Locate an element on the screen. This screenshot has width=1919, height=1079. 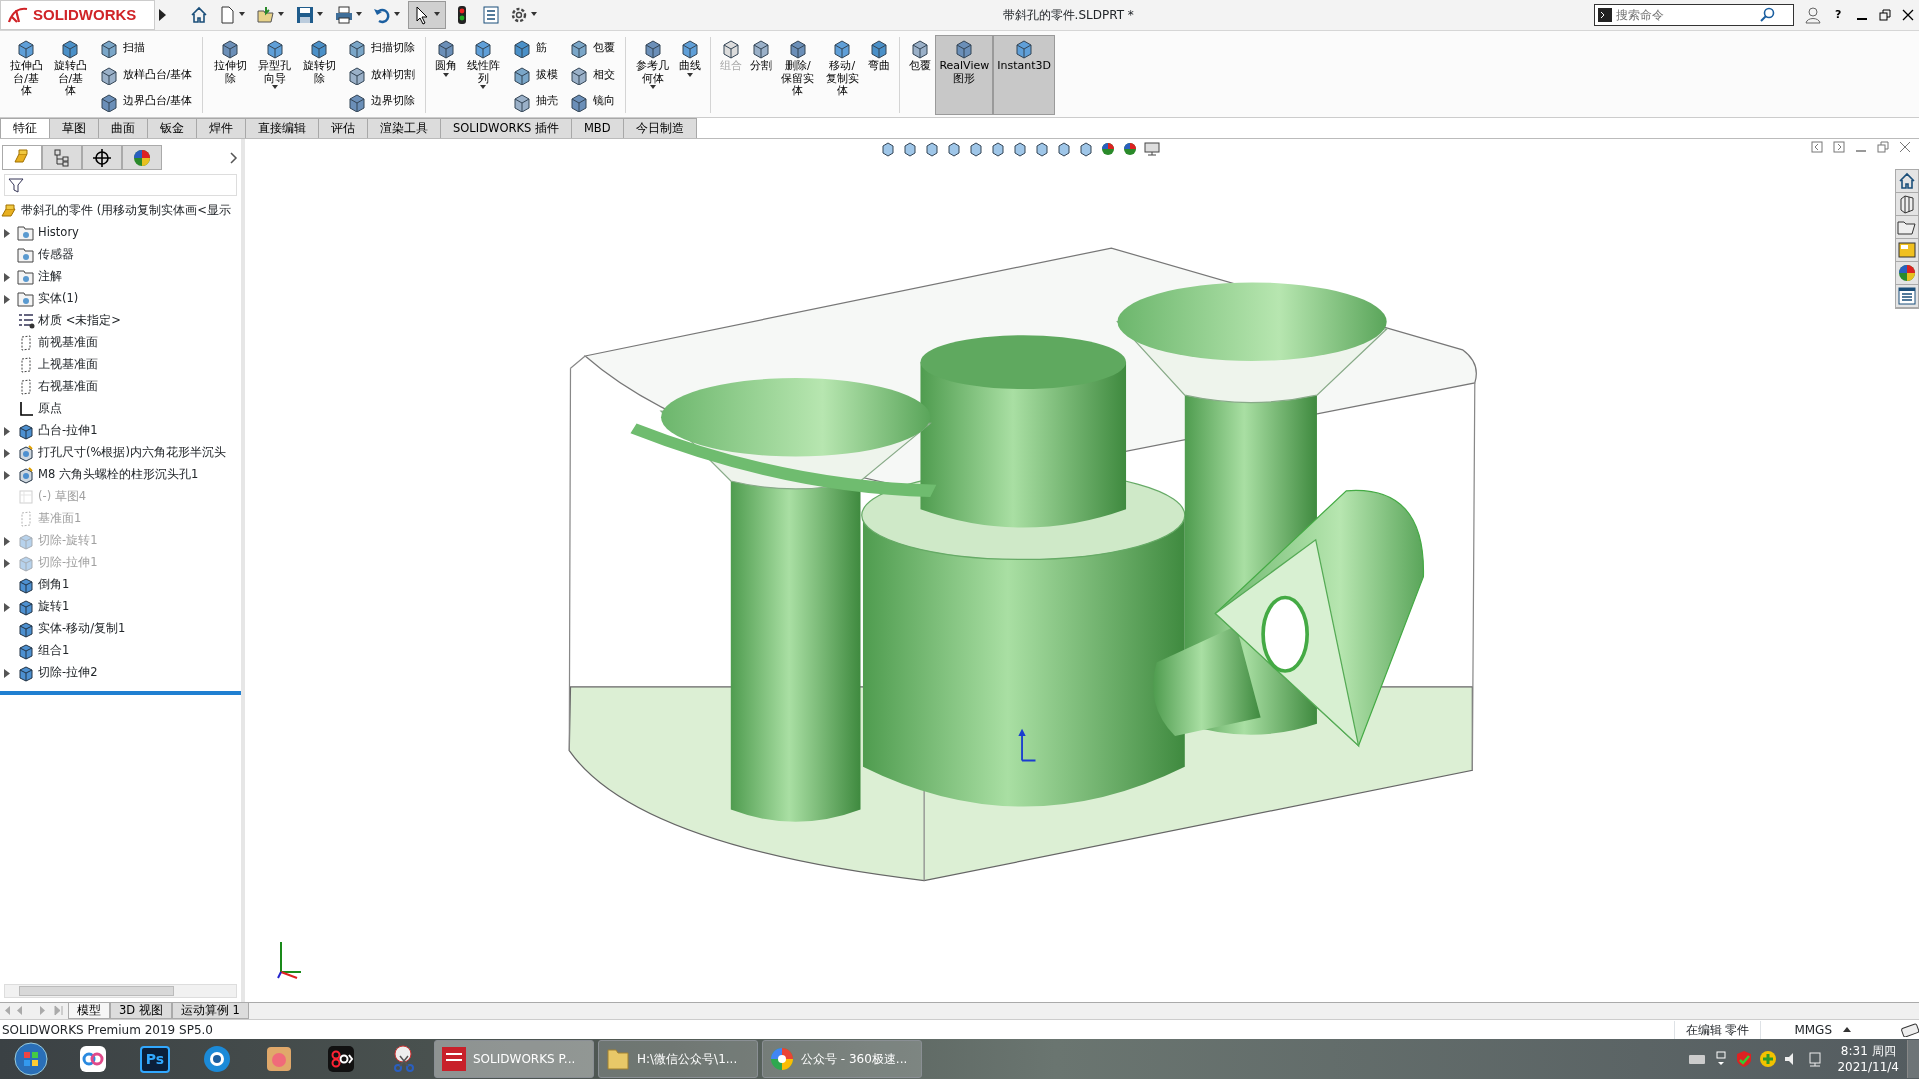
ribbon-button: 旋转凸台/基体 is located at coordinates (70, 75).